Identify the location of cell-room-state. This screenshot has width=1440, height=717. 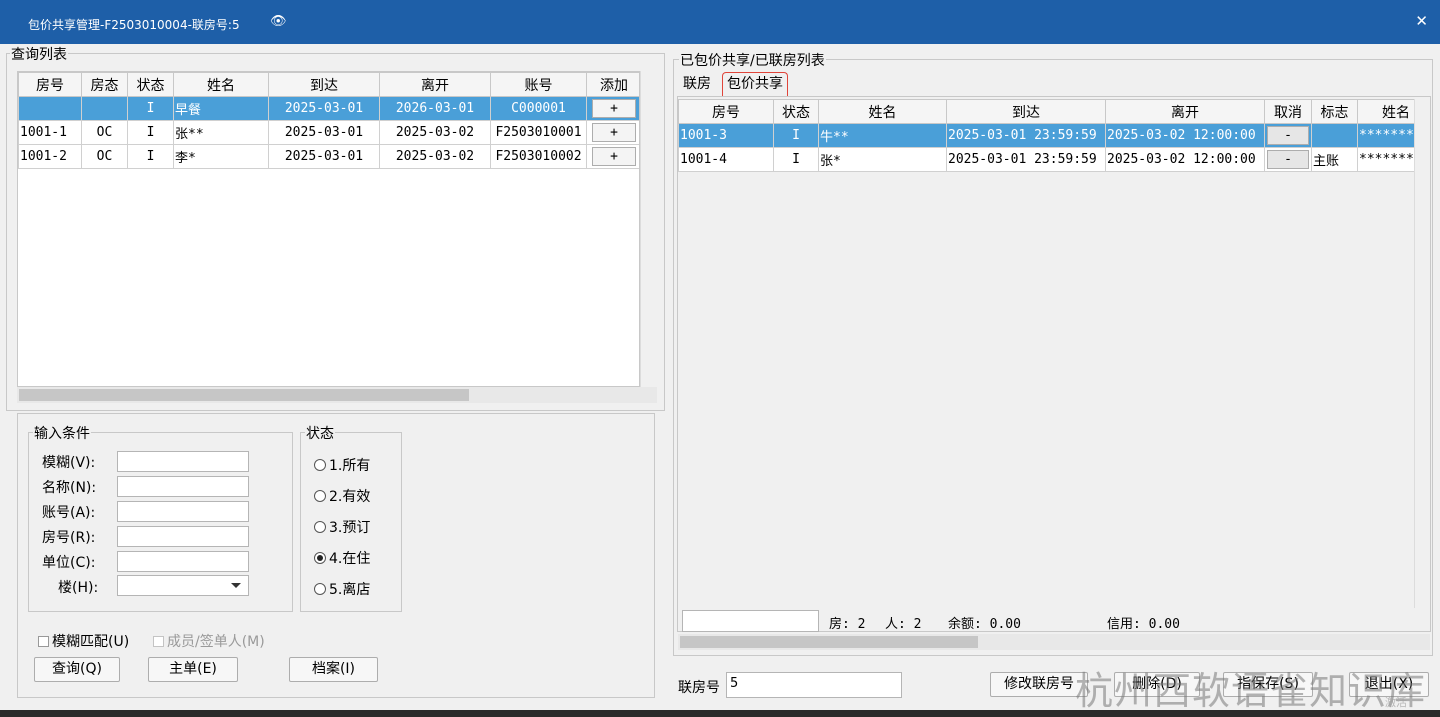
(104, 108).